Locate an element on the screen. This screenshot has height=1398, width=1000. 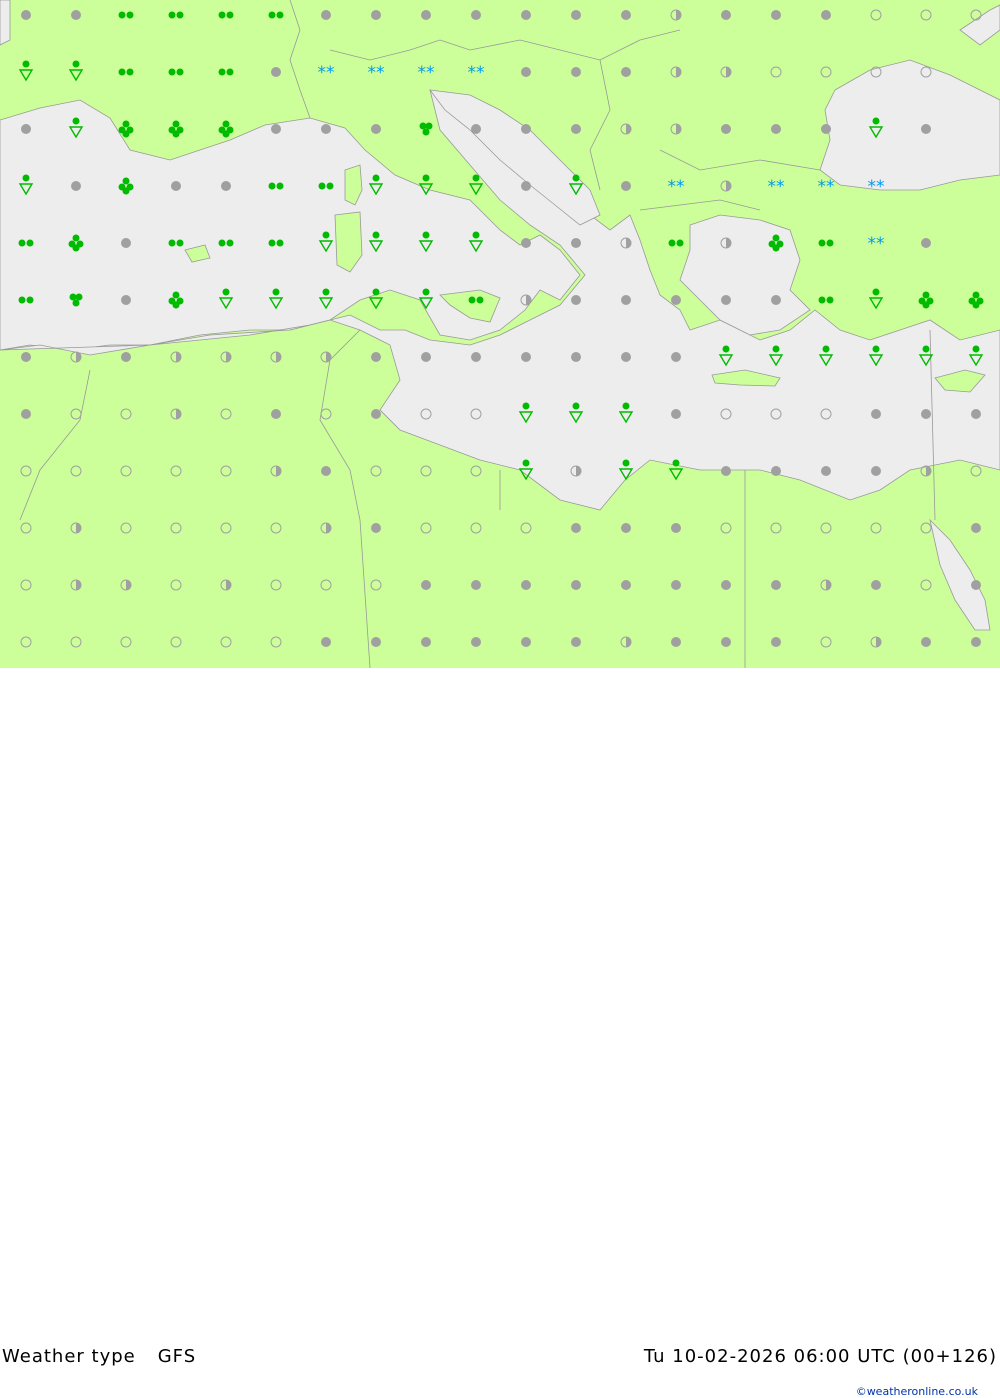
valid-time: Tu 10-02-2026 06:00 UTC (00+126) is located at coordinates (820, 1356).